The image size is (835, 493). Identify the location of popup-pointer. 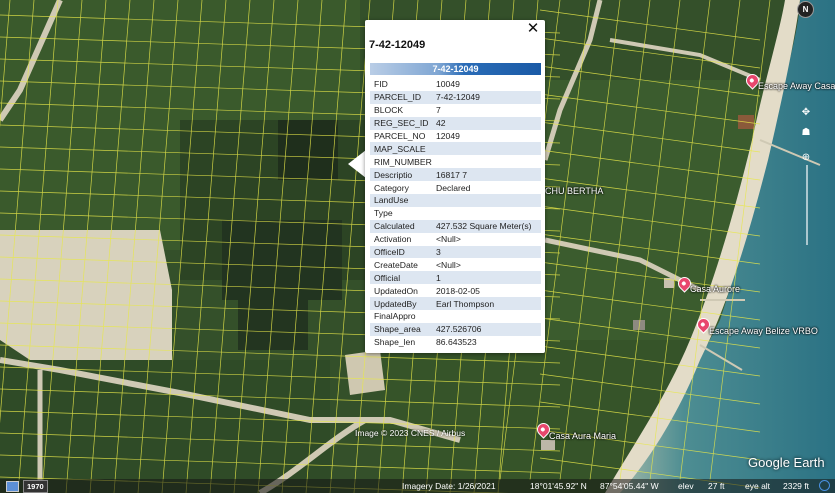
(357, 164).